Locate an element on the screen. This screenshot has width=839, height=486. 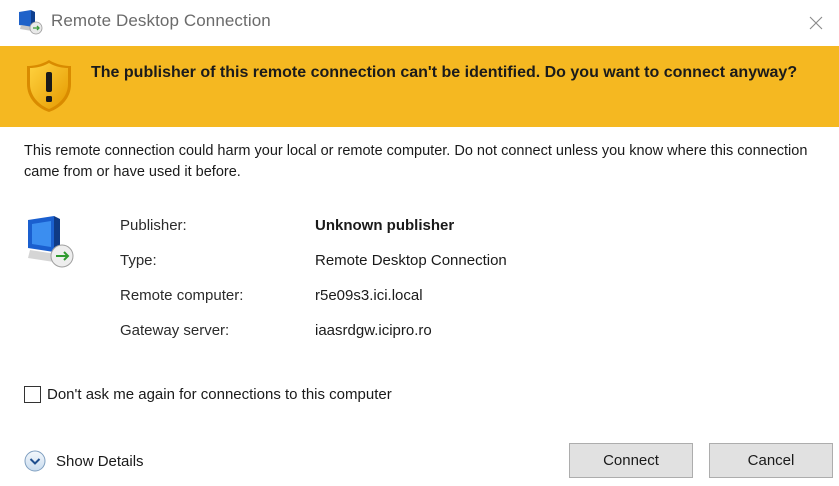
title-bar: Remote Desktop Connection is located at coordinates (419, 23).